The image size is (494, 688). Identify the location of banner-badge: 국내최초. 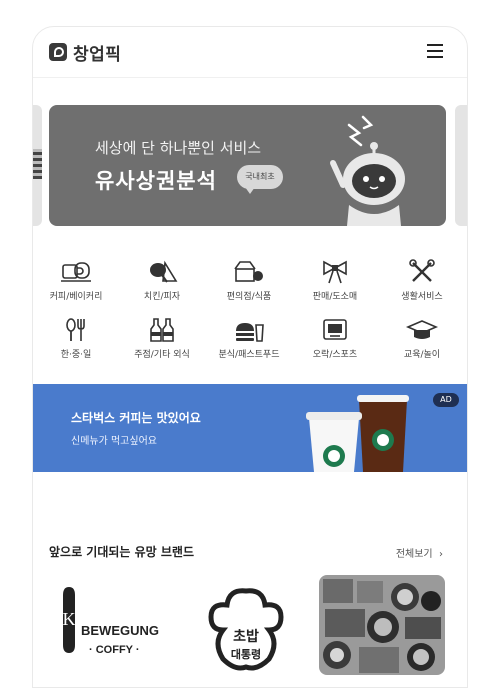
(260, 179).